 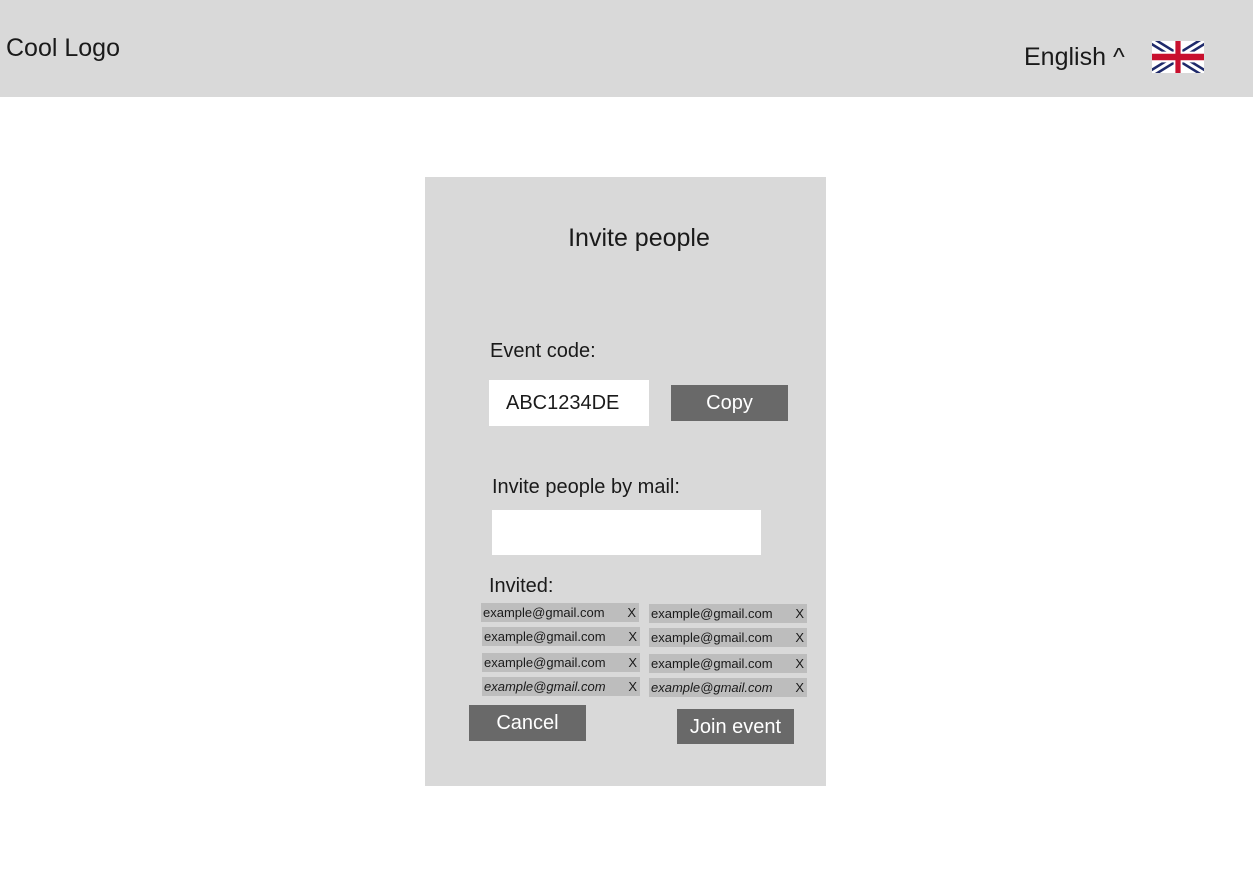 What do you see at coordinates (543, 351) in the screenshot?
I see `event-code-label: Event code:` at bounding box center [543, 351].